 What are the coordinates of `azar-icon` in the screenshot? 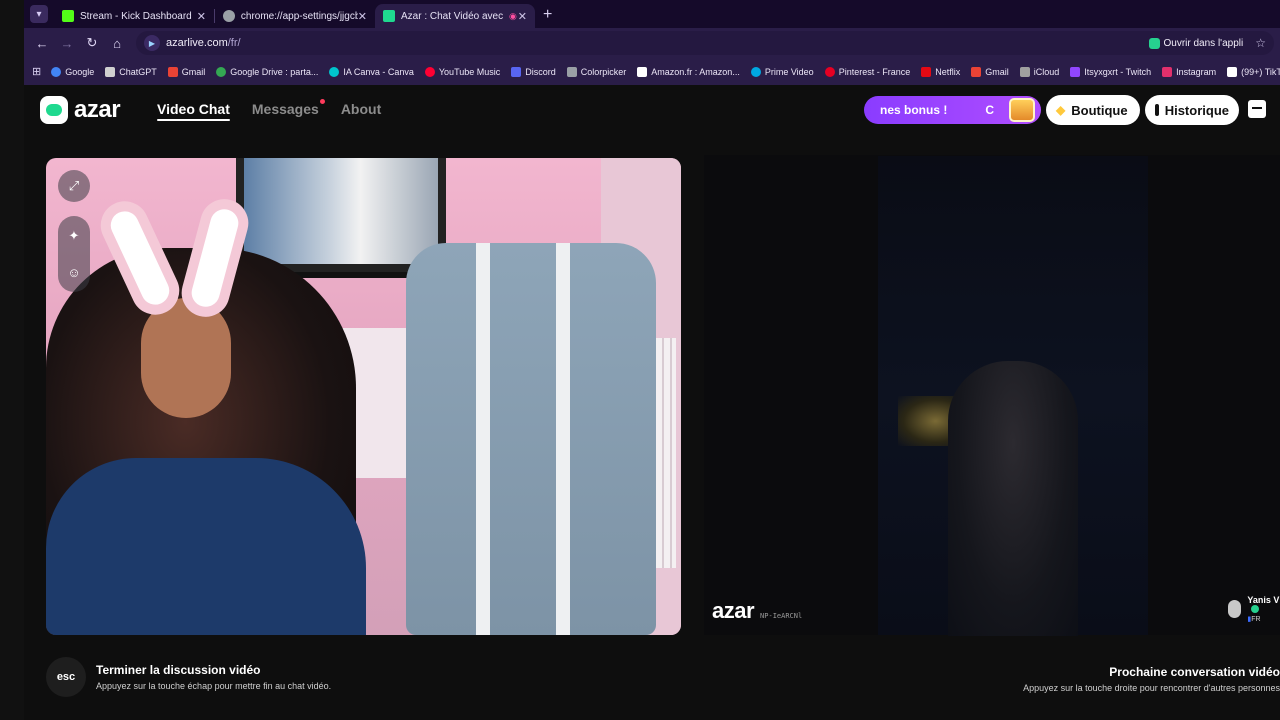 It's located at (389, 16).